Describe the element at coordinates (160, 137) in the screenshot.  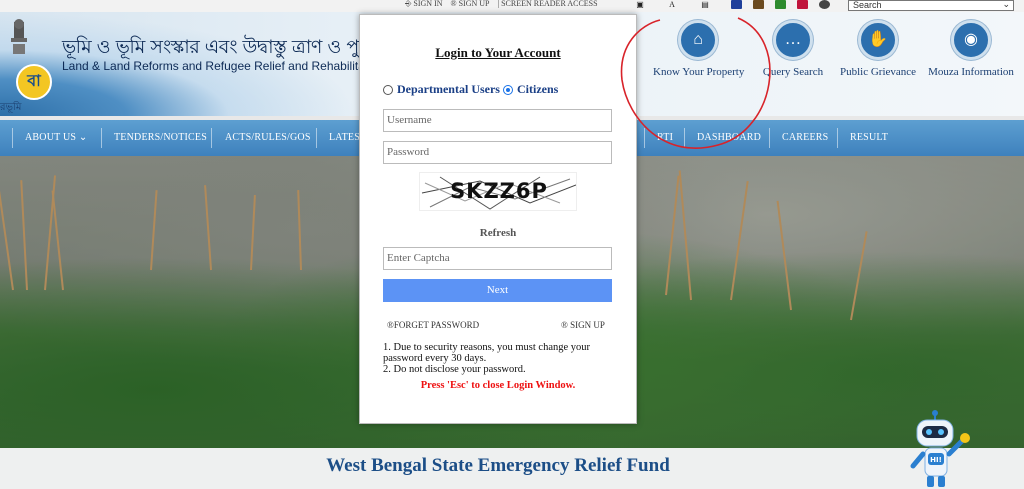
I see `nav-tenders-notices: TENDERS/NOTICES` at that location.